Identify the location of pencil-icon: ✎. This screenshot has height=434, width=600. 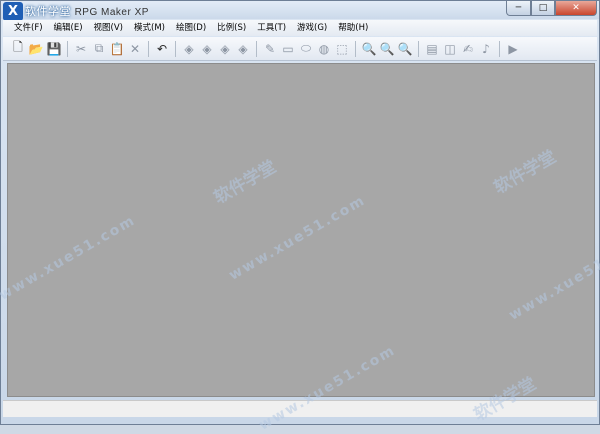
(270, 48).